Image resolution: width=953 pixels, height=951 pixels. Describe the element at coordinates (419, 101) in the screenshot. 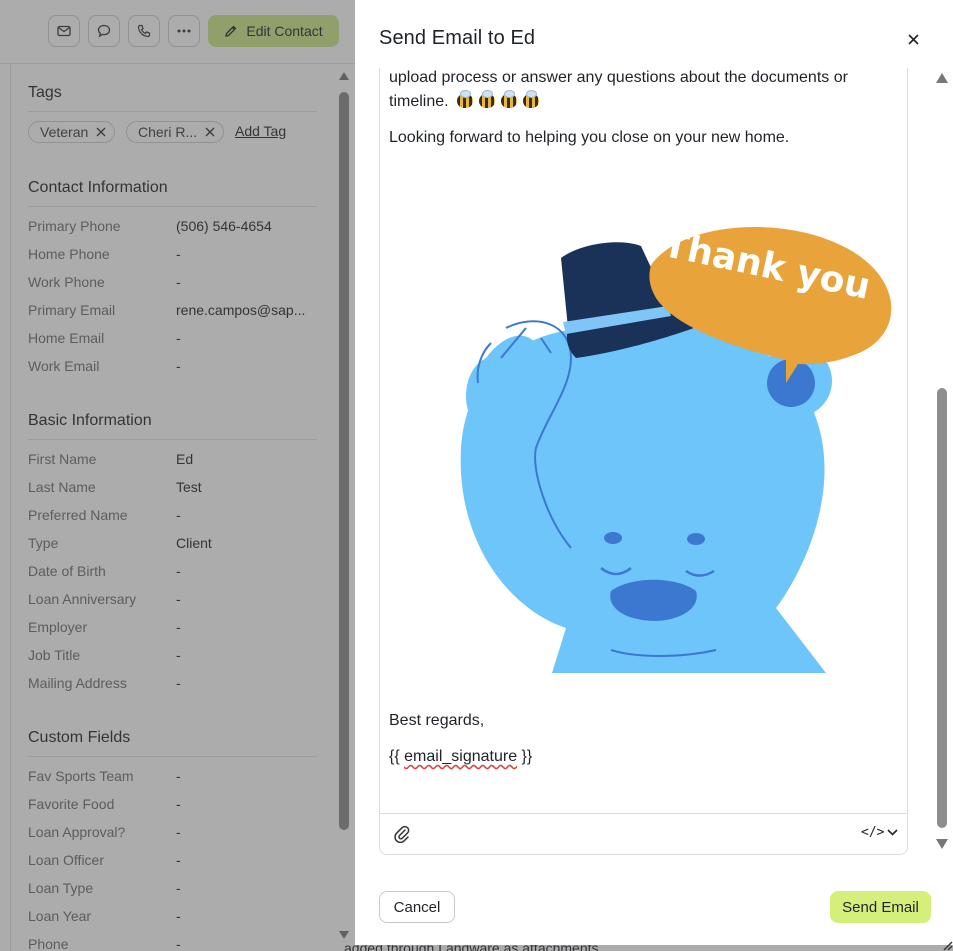

I see `body-line: timeline.` at that location.